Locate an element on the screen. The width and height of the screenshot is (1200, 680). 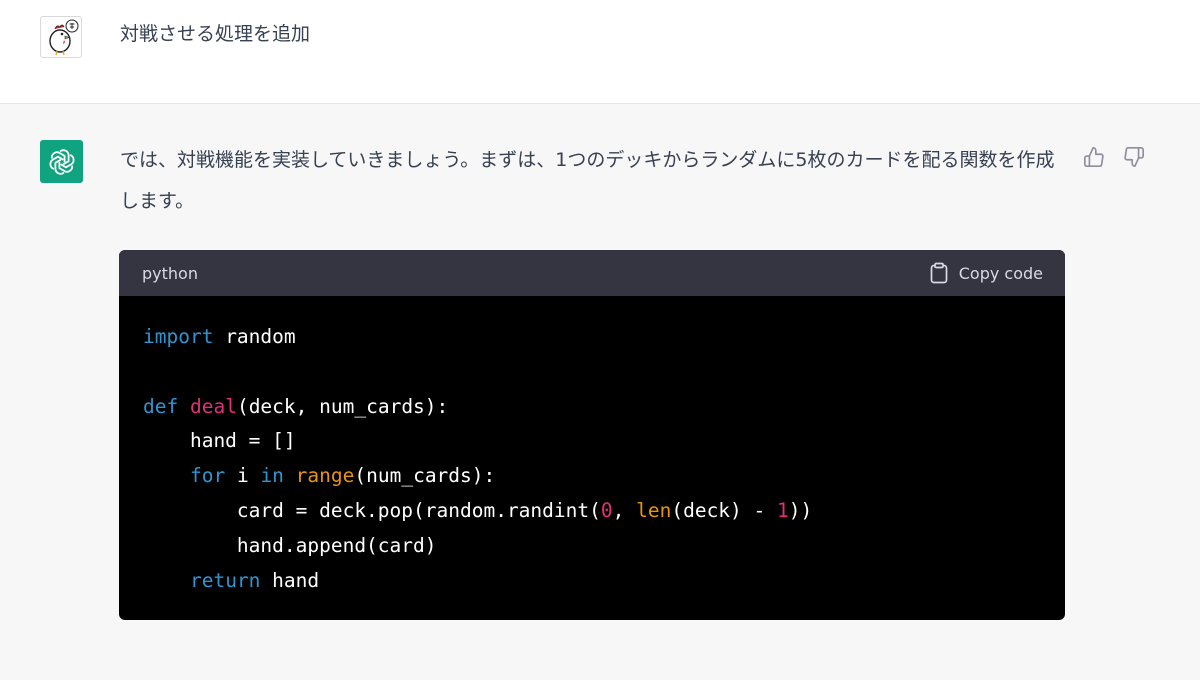
keyword-for: for is located at coordinates (207, 476).